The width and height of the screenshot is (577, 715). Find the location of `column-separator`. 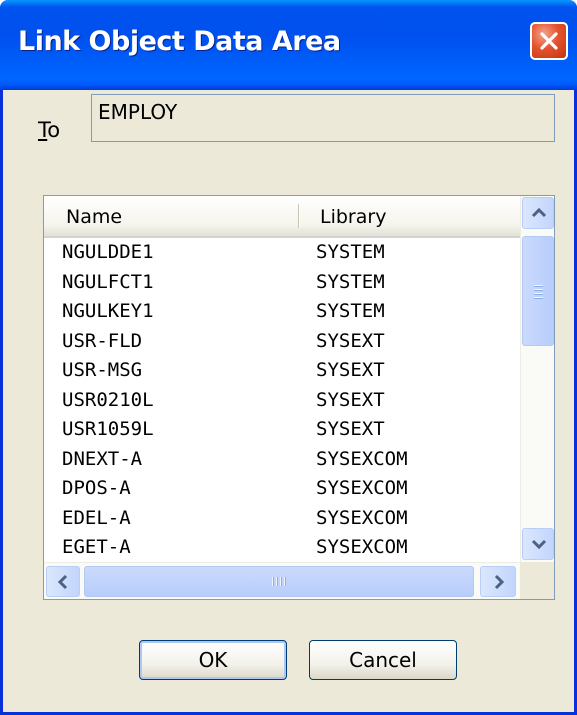

column-separator is located at coordinates (298, 216).